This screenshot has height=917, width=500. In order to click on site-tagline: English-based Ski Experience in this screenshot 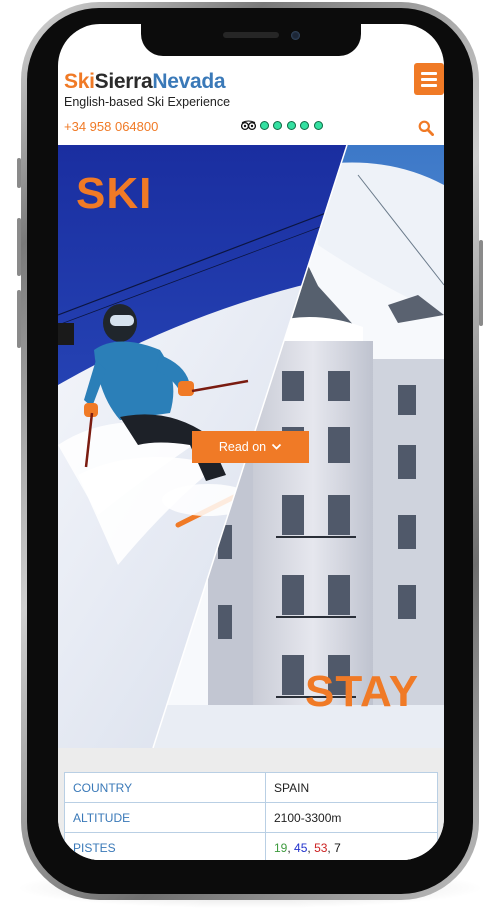, I will do `click(147, 102)`.